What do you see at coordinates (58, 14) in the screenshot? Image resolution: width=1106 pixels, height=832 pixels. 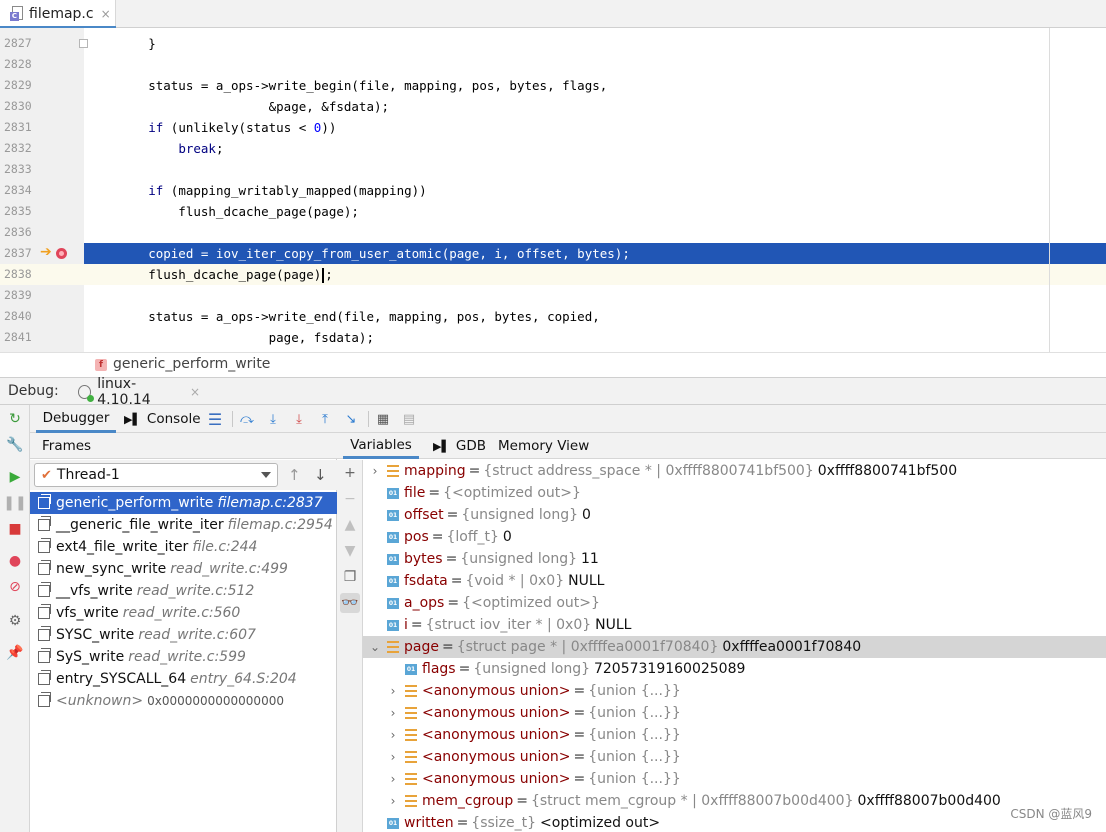 I see `editor-tab-filemap: C filemap.c ×` at bounding box center [58, 14].